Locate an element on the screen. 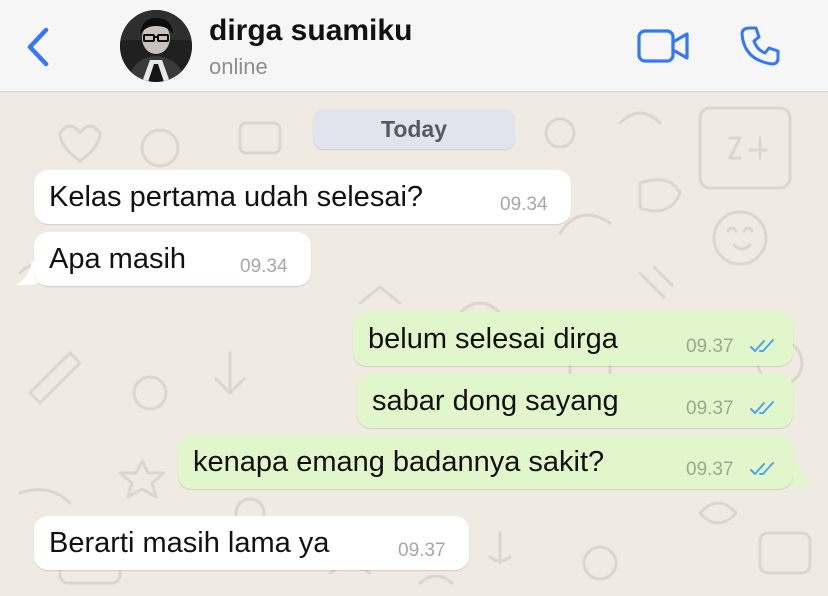  video-call-button is located at coordinates (664, 46).